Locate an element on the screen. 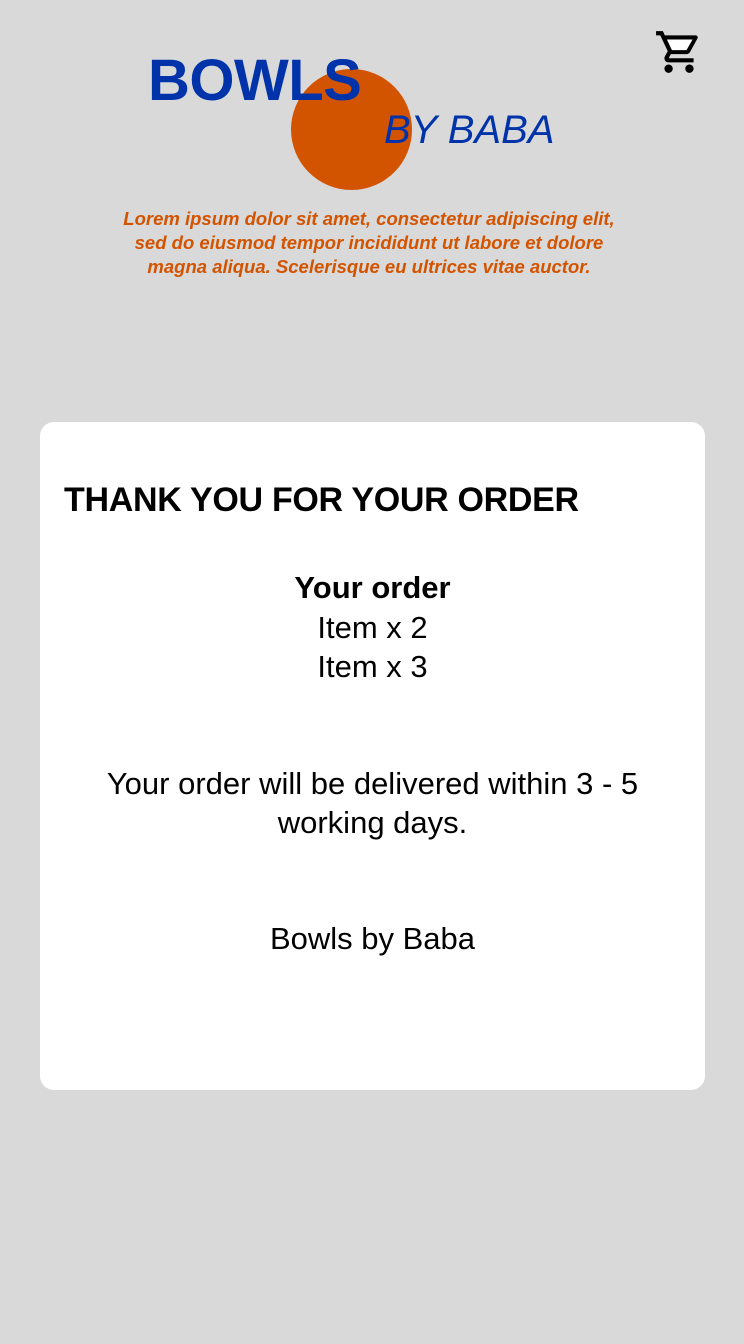 The width and height of the screenshot is (744, 1344). order-summary-heading: Your order is located at coordinates (372, 587).